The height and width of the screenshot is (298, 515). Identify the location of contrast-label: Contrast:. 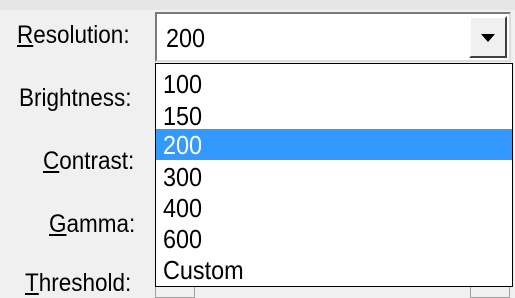
(88, 161).